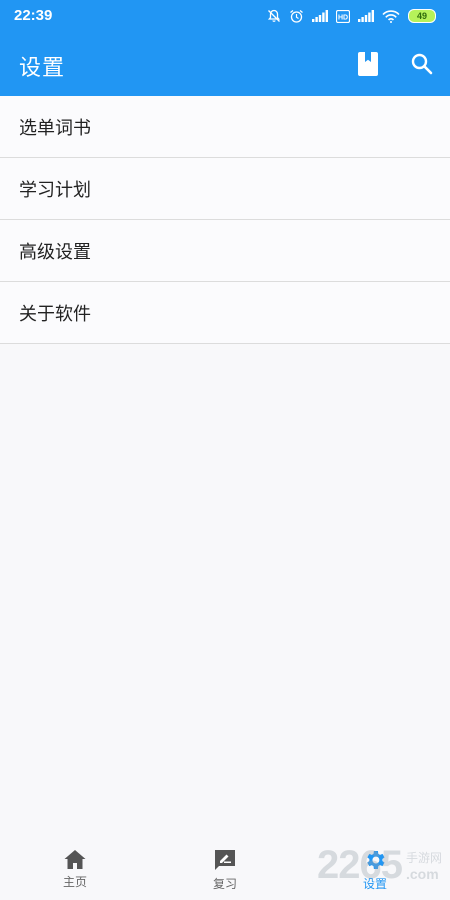 The width and height of the screenshot is (450, 900). I want to click on app-bar: 设置, so click(225, 64).